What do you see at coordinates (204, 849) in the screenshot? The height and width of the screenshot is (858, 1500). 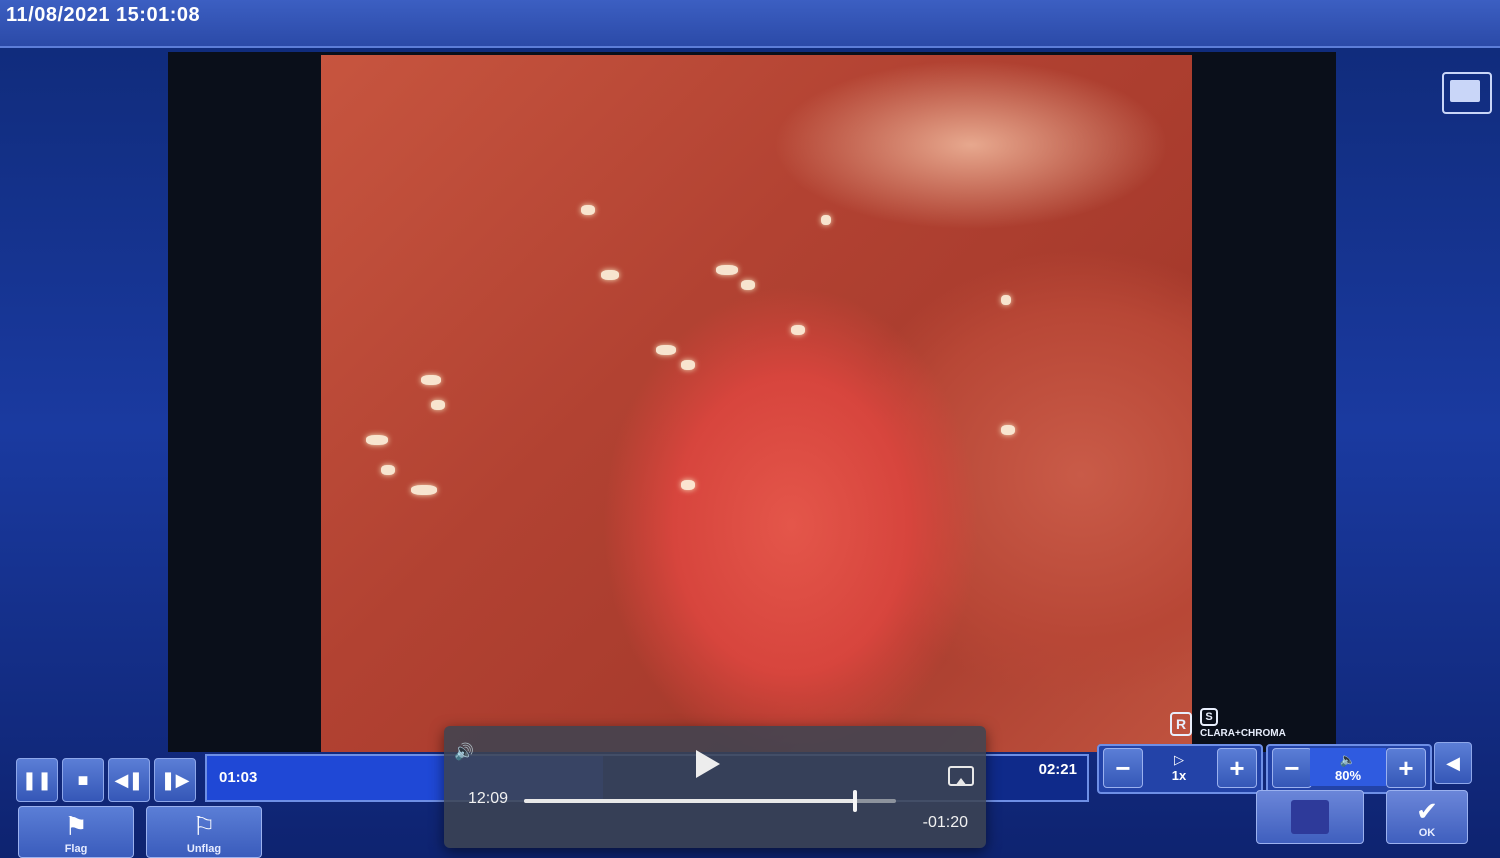 I see `unflag-label: Unflag` at bounding box center [204, 849].